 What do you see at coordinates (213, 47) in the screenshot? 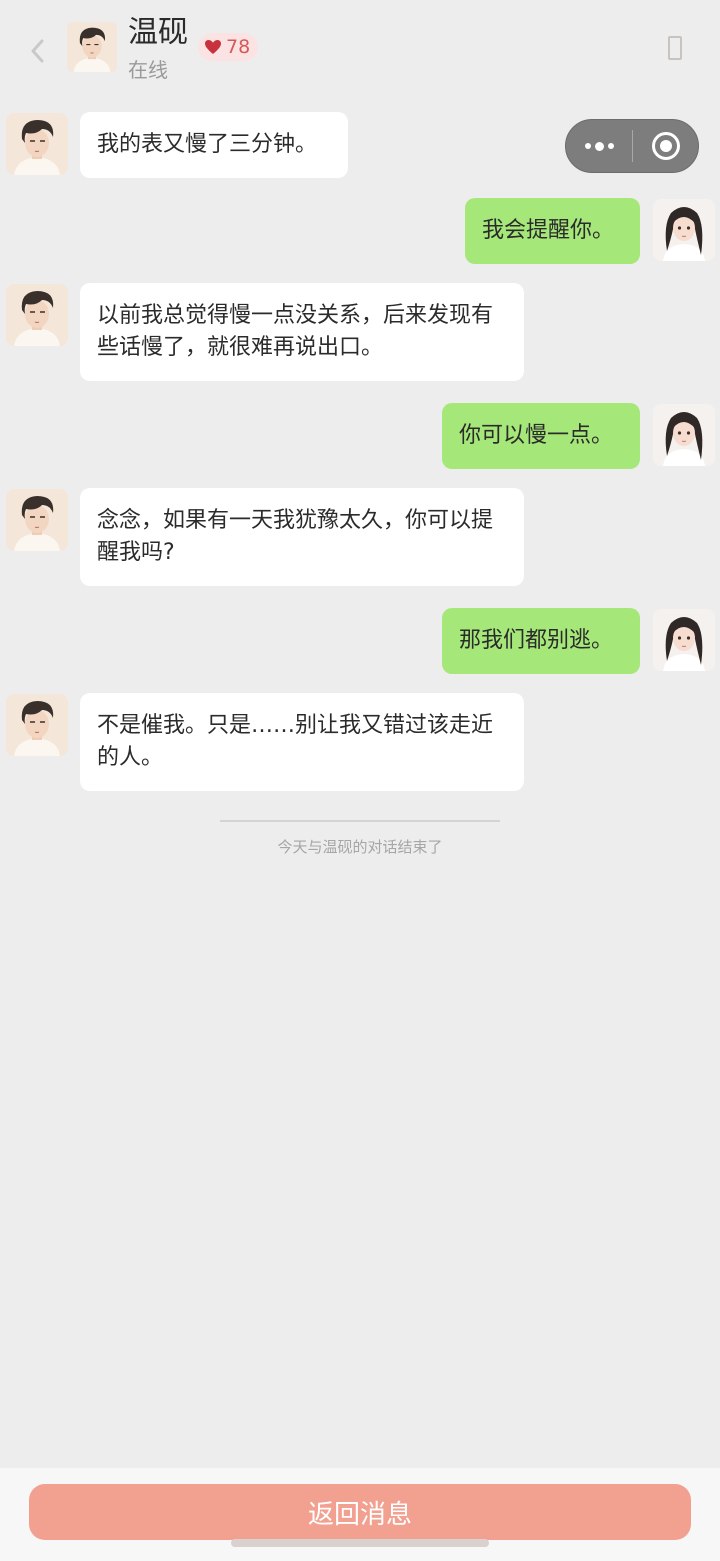
I see `heart-icon` at bounding box center [213, 47].